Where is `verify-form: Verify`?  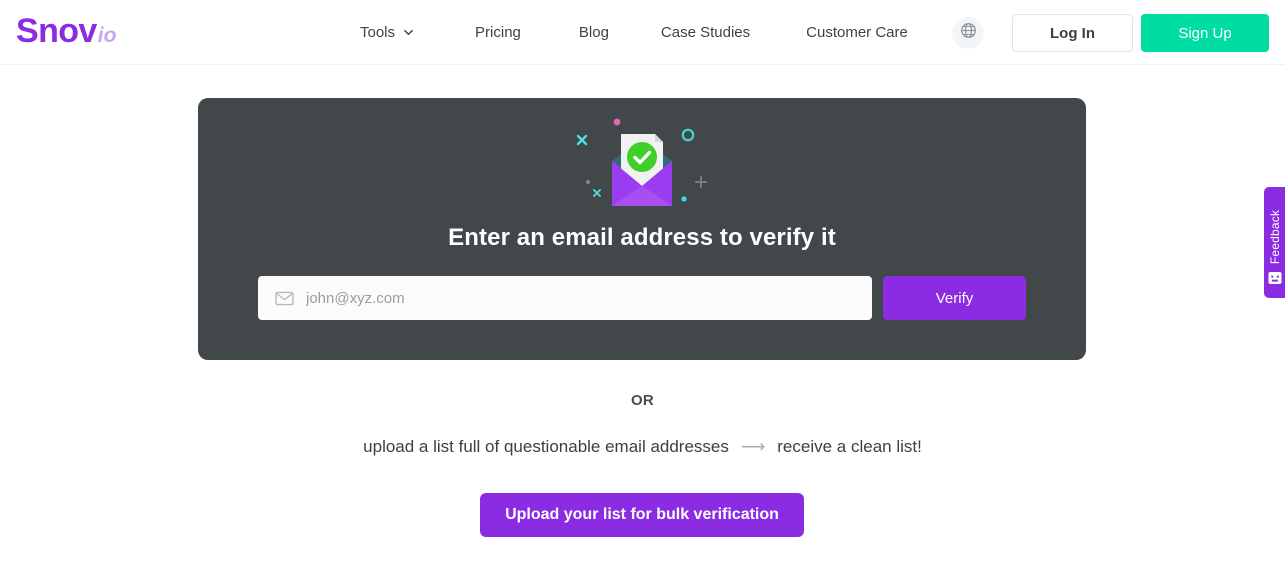
verify-form: Verify is located at coordinates (642, 298).